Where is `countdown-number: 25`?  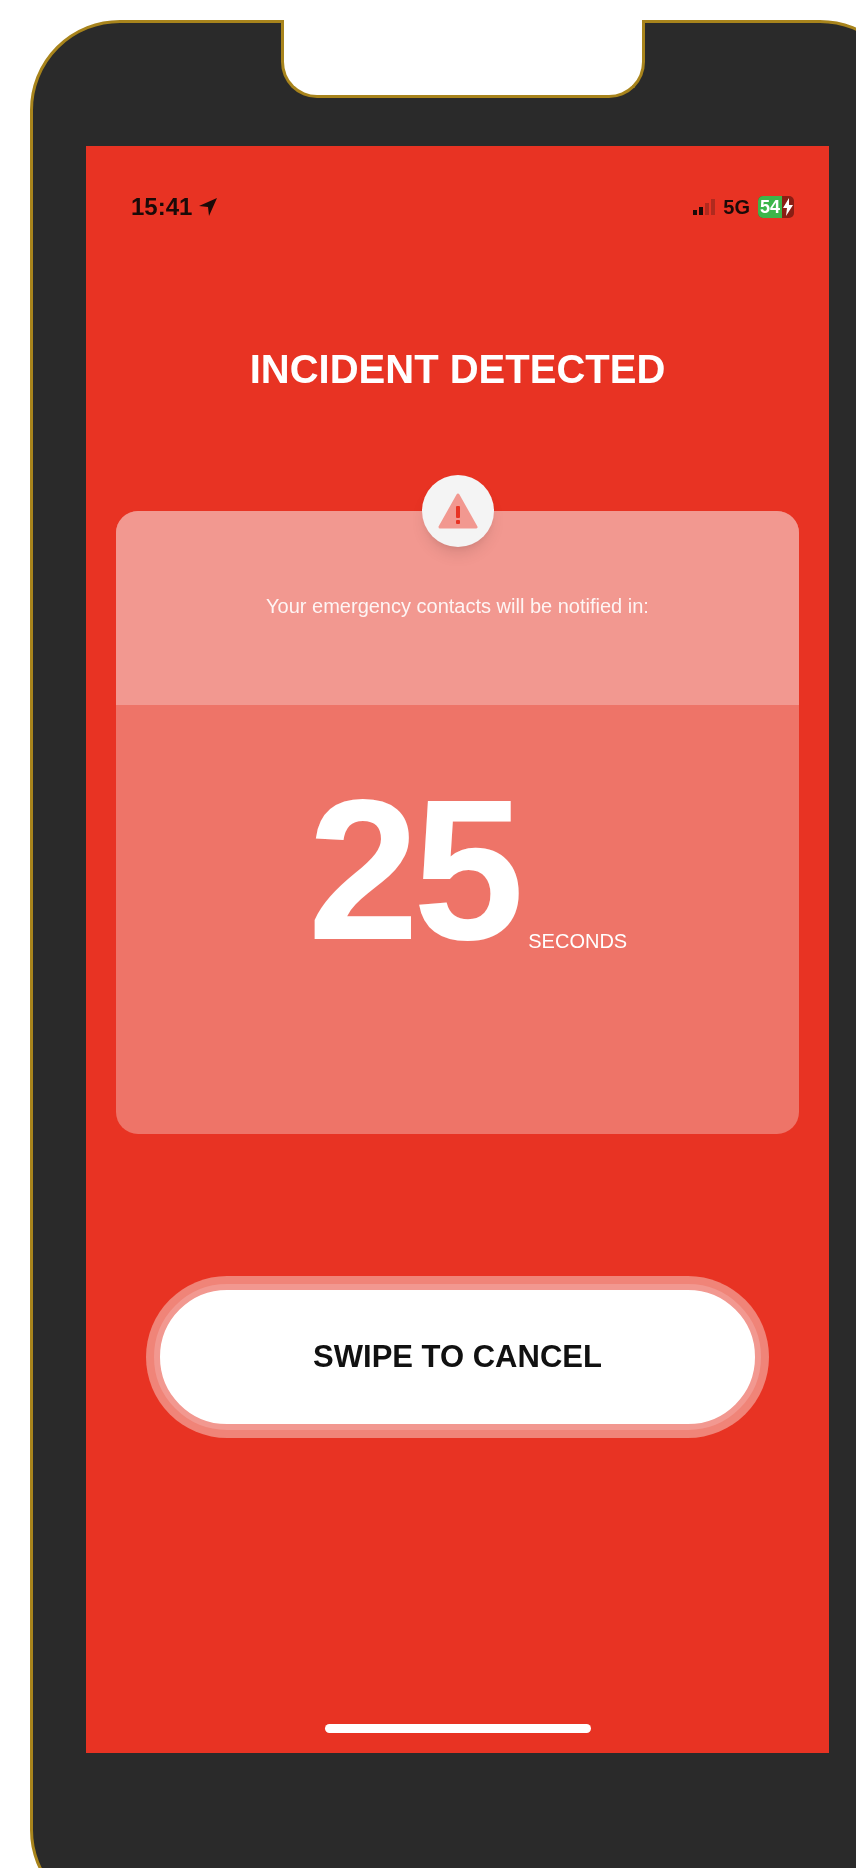 countdown-number: 25 is located at coordinates (413, 870).